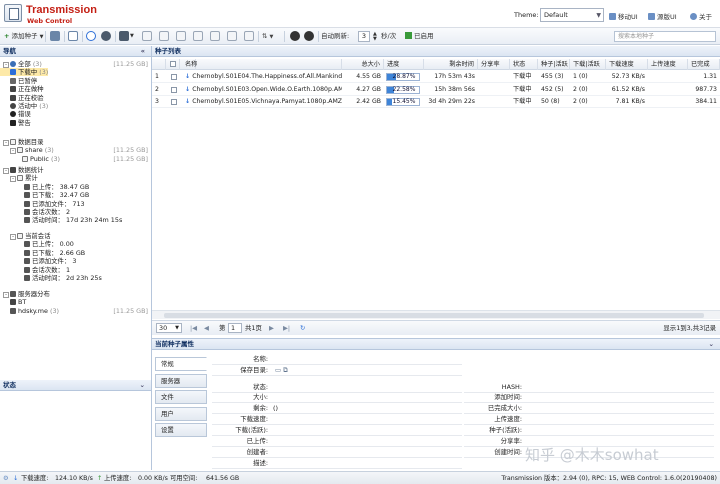  Describe the element at coordinates (75, 302) in the screenshot. I see `nav-item: BT` at that location.